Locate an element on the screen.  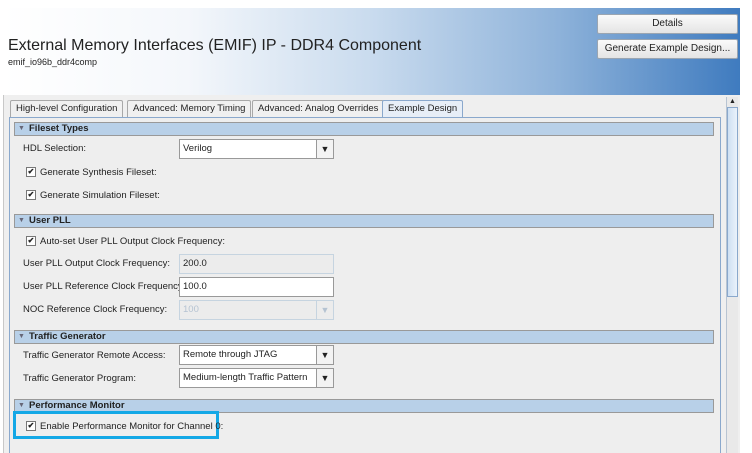
section-title: Traffic Generator is located at coordinates (67, 336).